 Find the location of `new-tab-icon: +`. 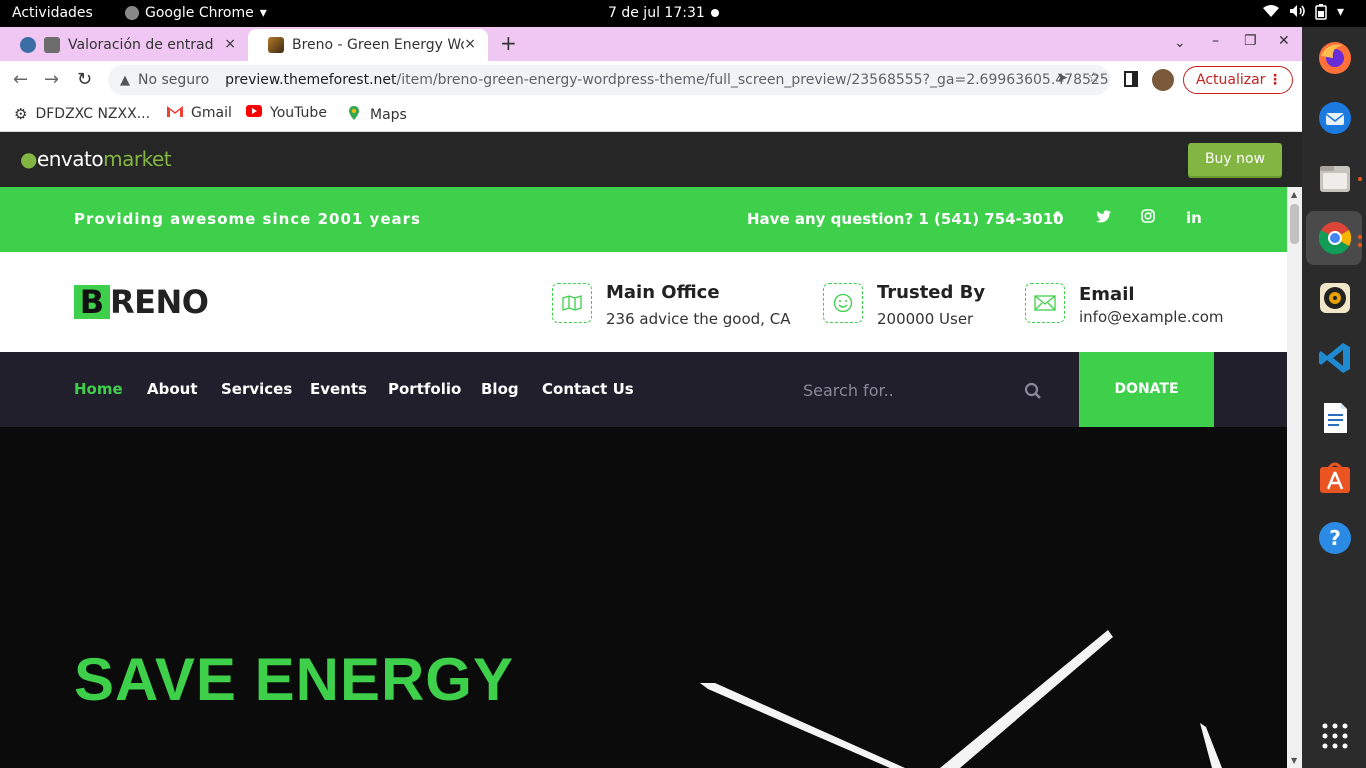

new-tab-icon: + is located at coordinates (508, 43).